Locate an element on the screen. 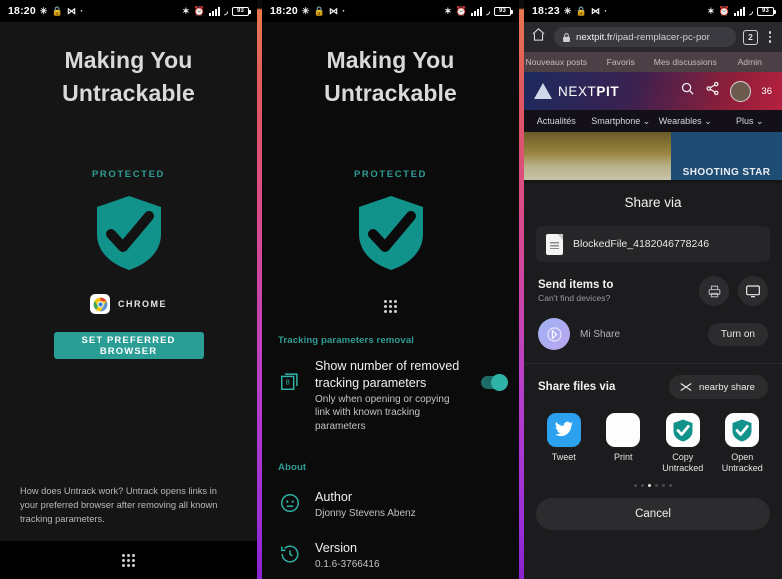 The image size is (782, 579). share-sheet-title: Share via is located at coordinates (653, 202).